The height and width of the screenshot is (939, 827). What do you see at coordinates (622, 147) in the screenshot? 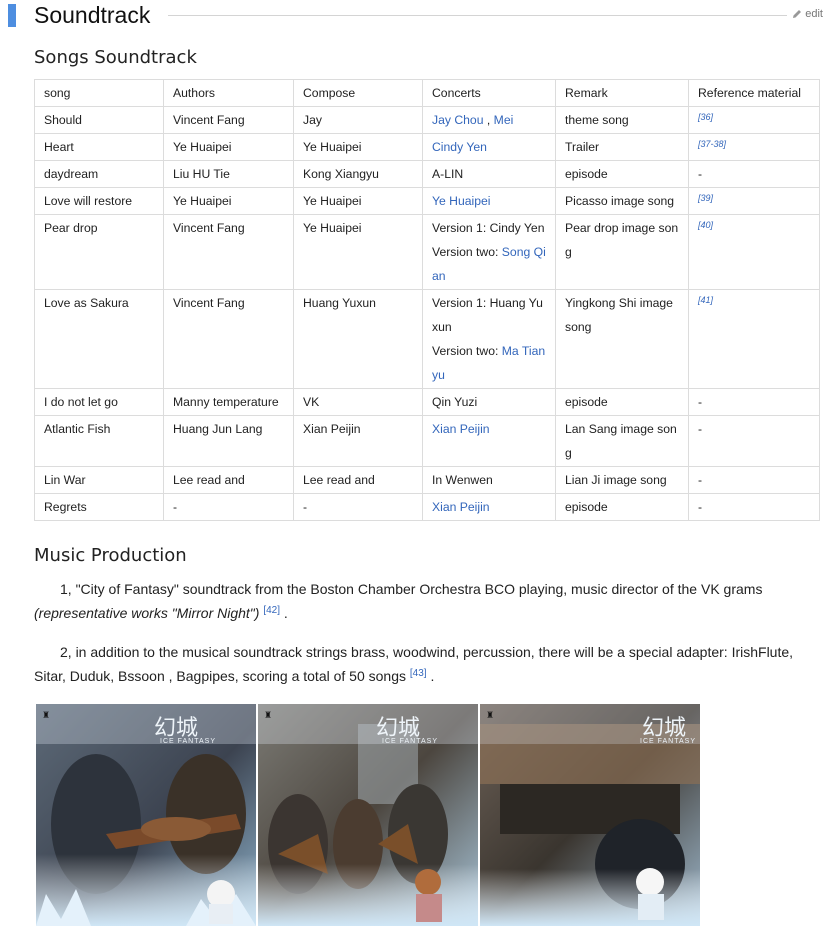
I see `remark-cell: Trailer` at bounding box center [622, 147].